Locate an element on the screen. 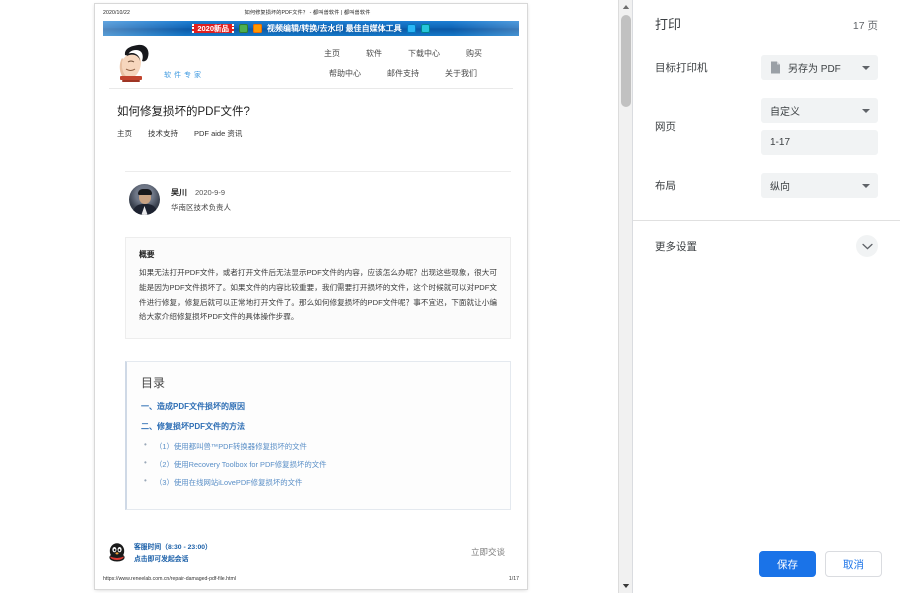  layout-select: 纵向 is located at coordinates (819, 185).